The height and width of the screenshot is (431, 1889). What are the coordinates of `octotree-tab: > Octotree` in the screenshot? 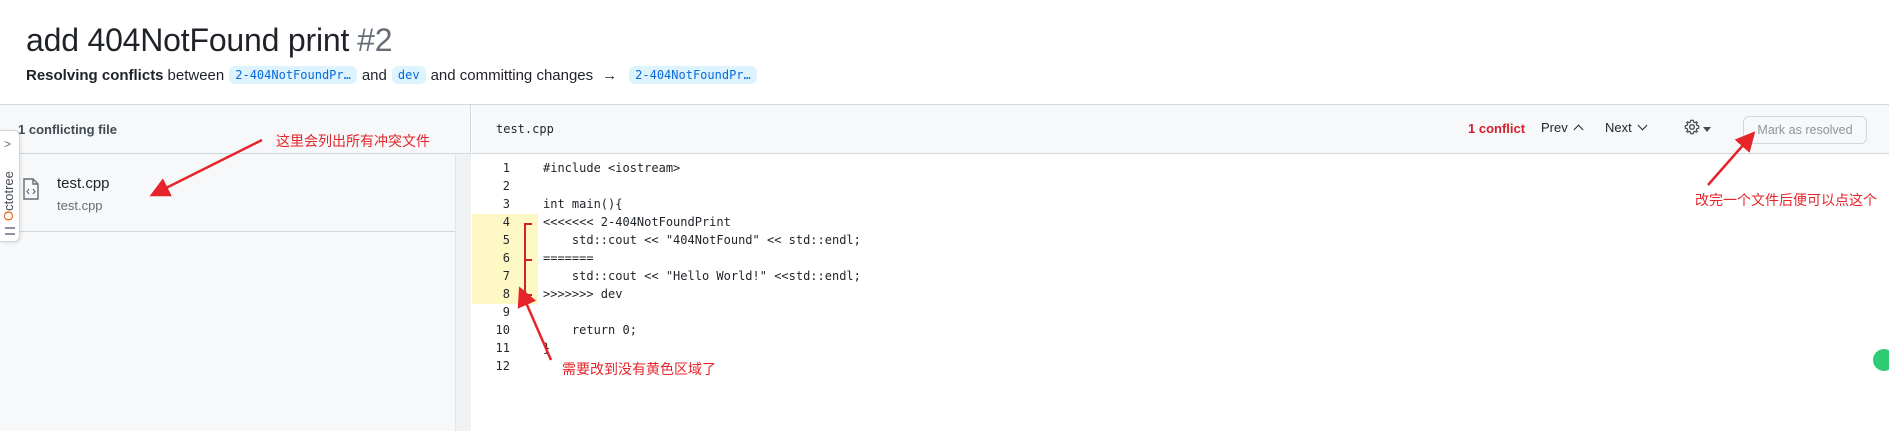 It's located at (10, 186).